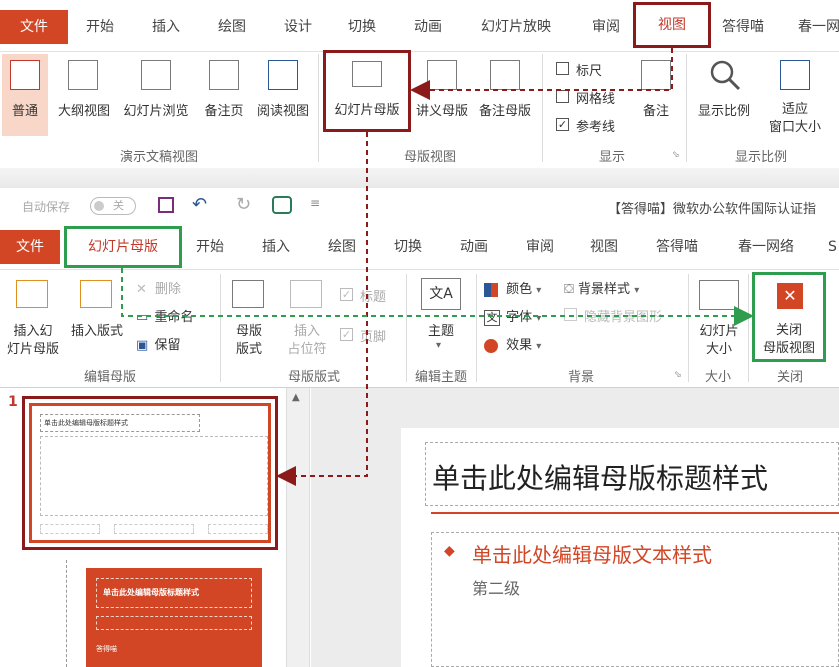 Image resolution: width=839 pixels, height=667 pixels. Describe the element at coordinates (437, 297) in the screenshot. I see `arrow-tab-to-close` at that location.